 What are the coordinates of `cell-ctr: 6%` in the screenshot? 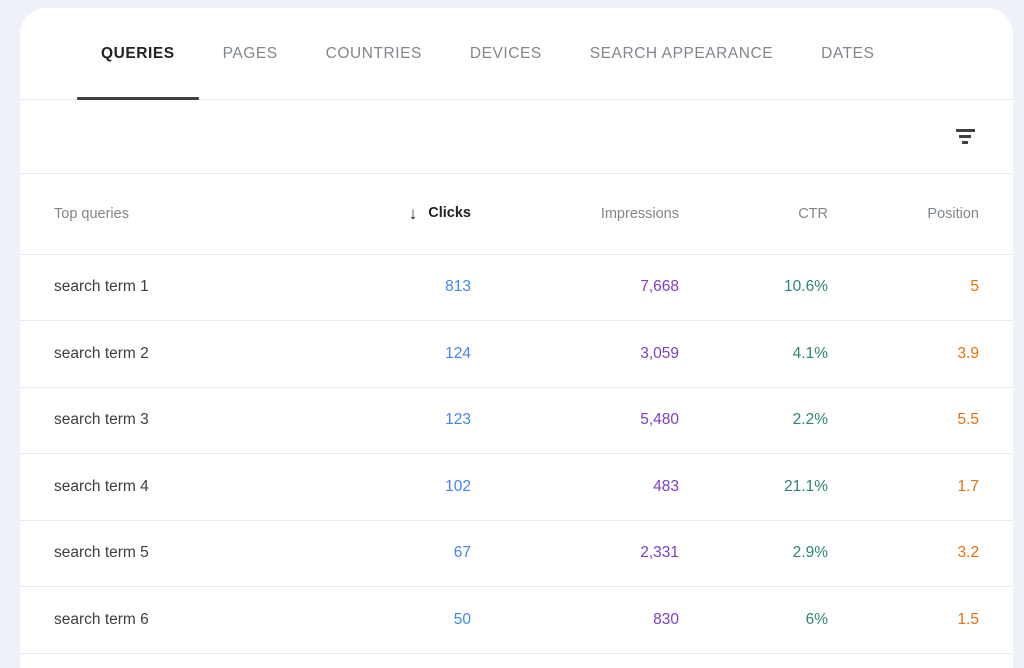 It's located at (816, 619).